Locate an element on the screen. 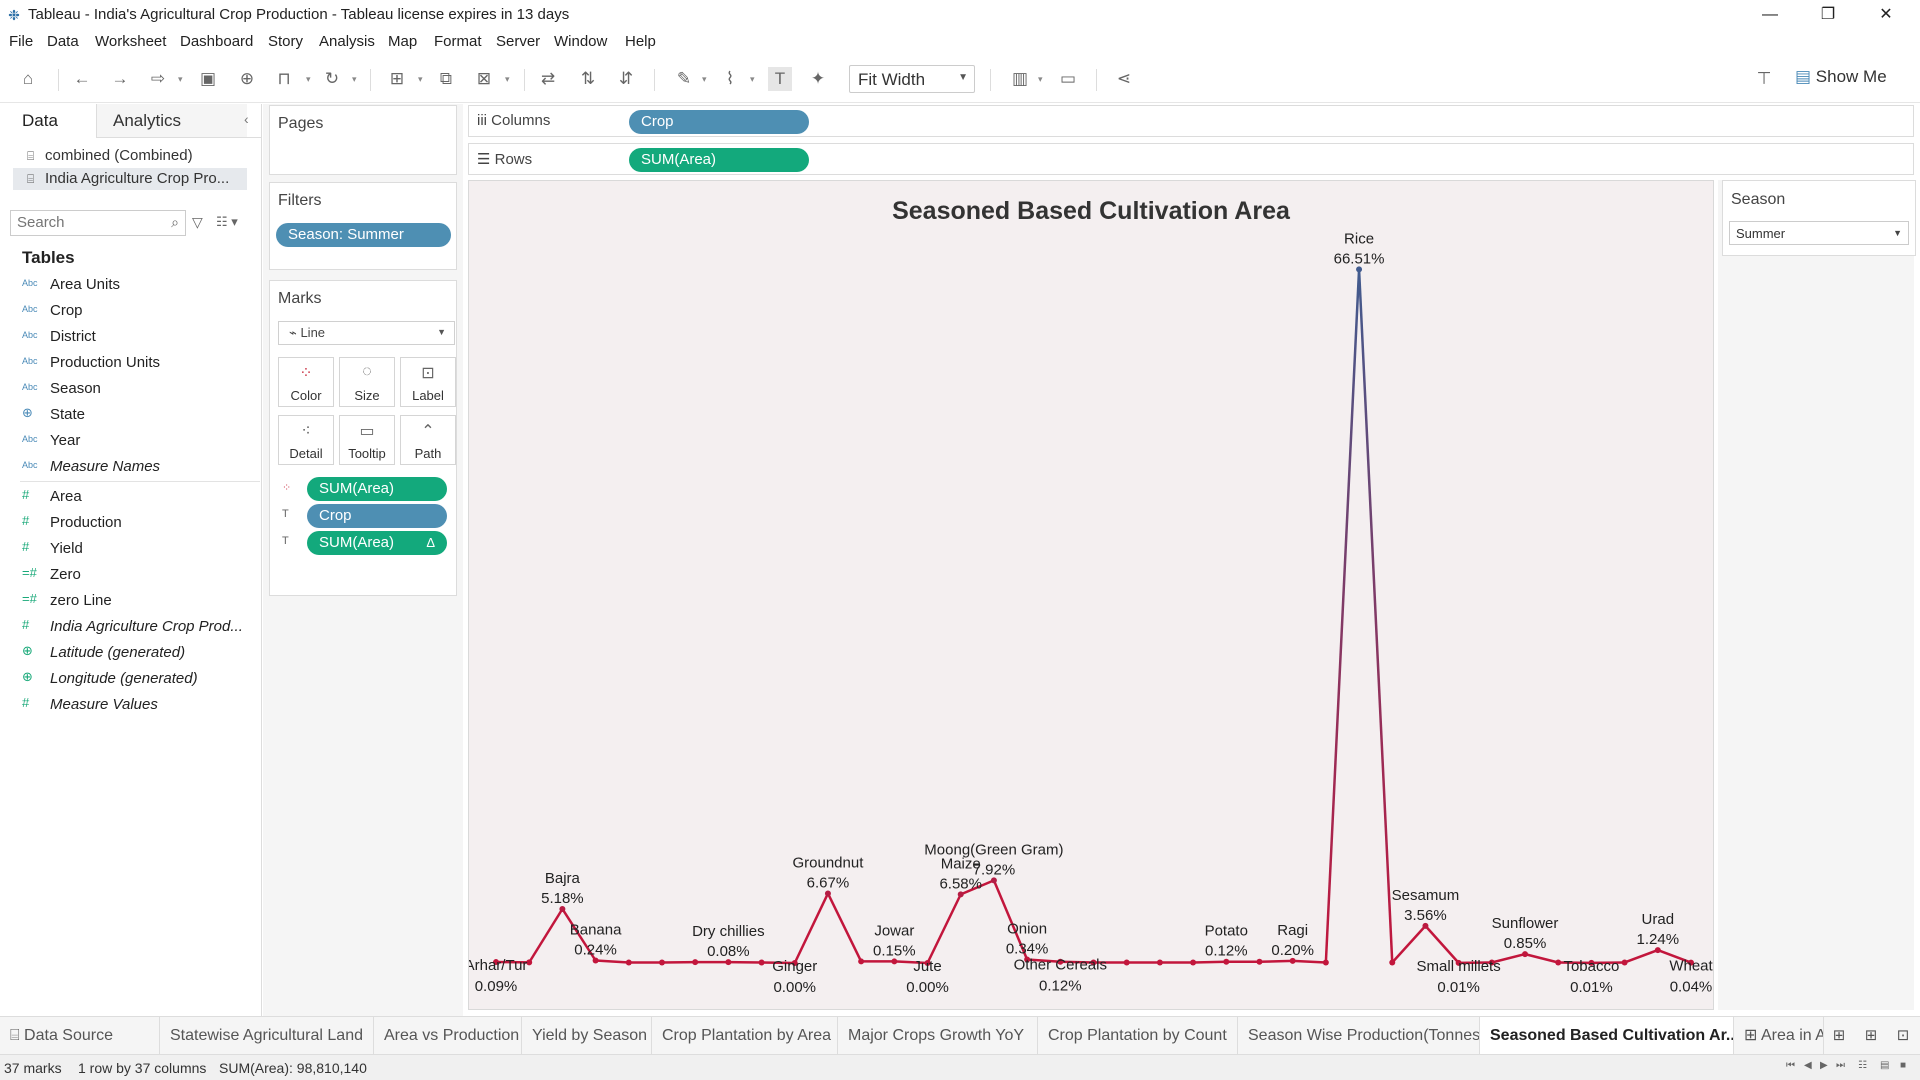 This screenshot has height=1080, width=1920. share-icon: ⋖ is located at coordinates (1124, 79).